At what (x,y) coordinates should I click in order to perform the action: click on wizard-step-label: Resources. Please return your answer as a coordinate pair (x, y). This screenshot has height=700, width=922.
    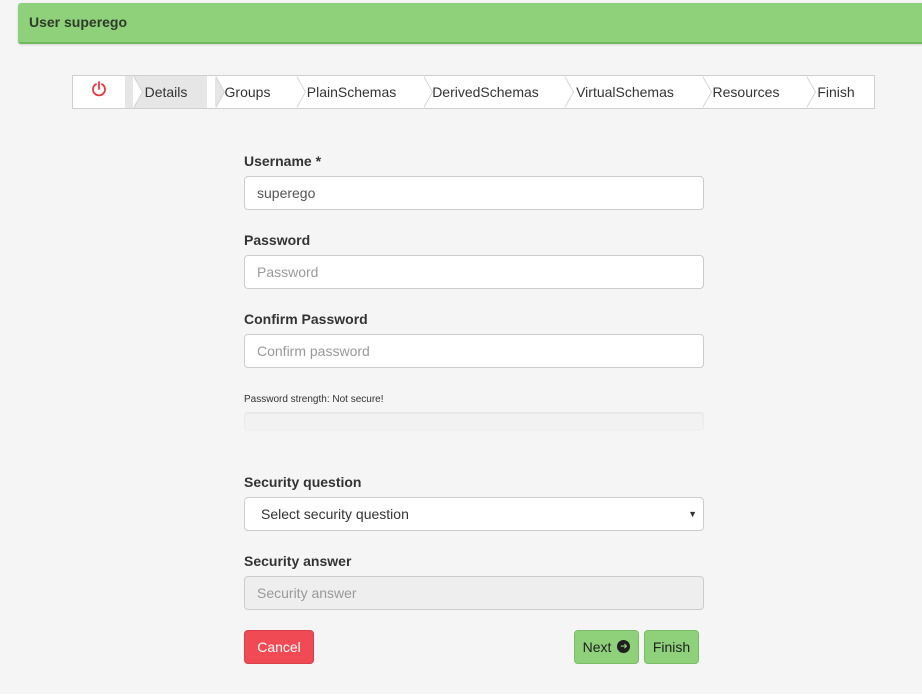
    Looking at the image, I should click on (746, 92).